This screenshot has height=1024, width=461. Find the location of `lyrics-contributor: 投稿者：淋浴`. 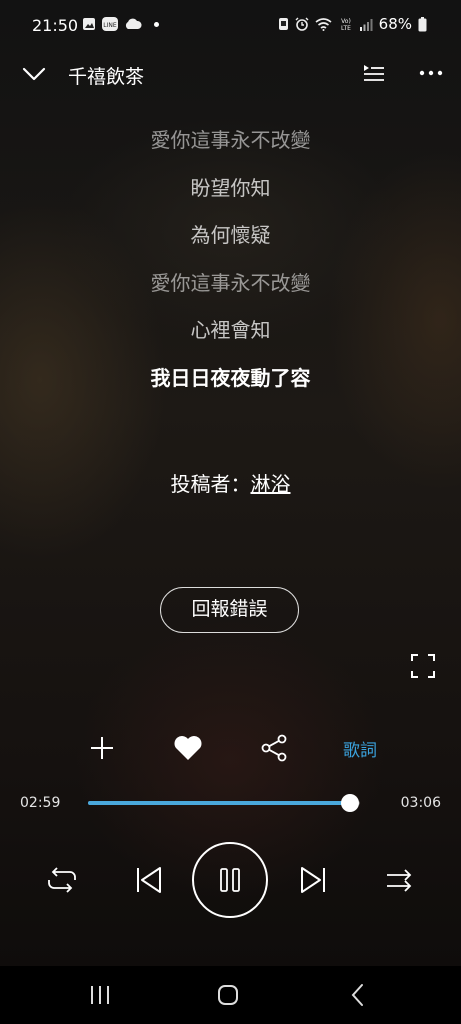

lyrics-contributor: 投稿者：淋浴 is located at coordinates (230, 482).